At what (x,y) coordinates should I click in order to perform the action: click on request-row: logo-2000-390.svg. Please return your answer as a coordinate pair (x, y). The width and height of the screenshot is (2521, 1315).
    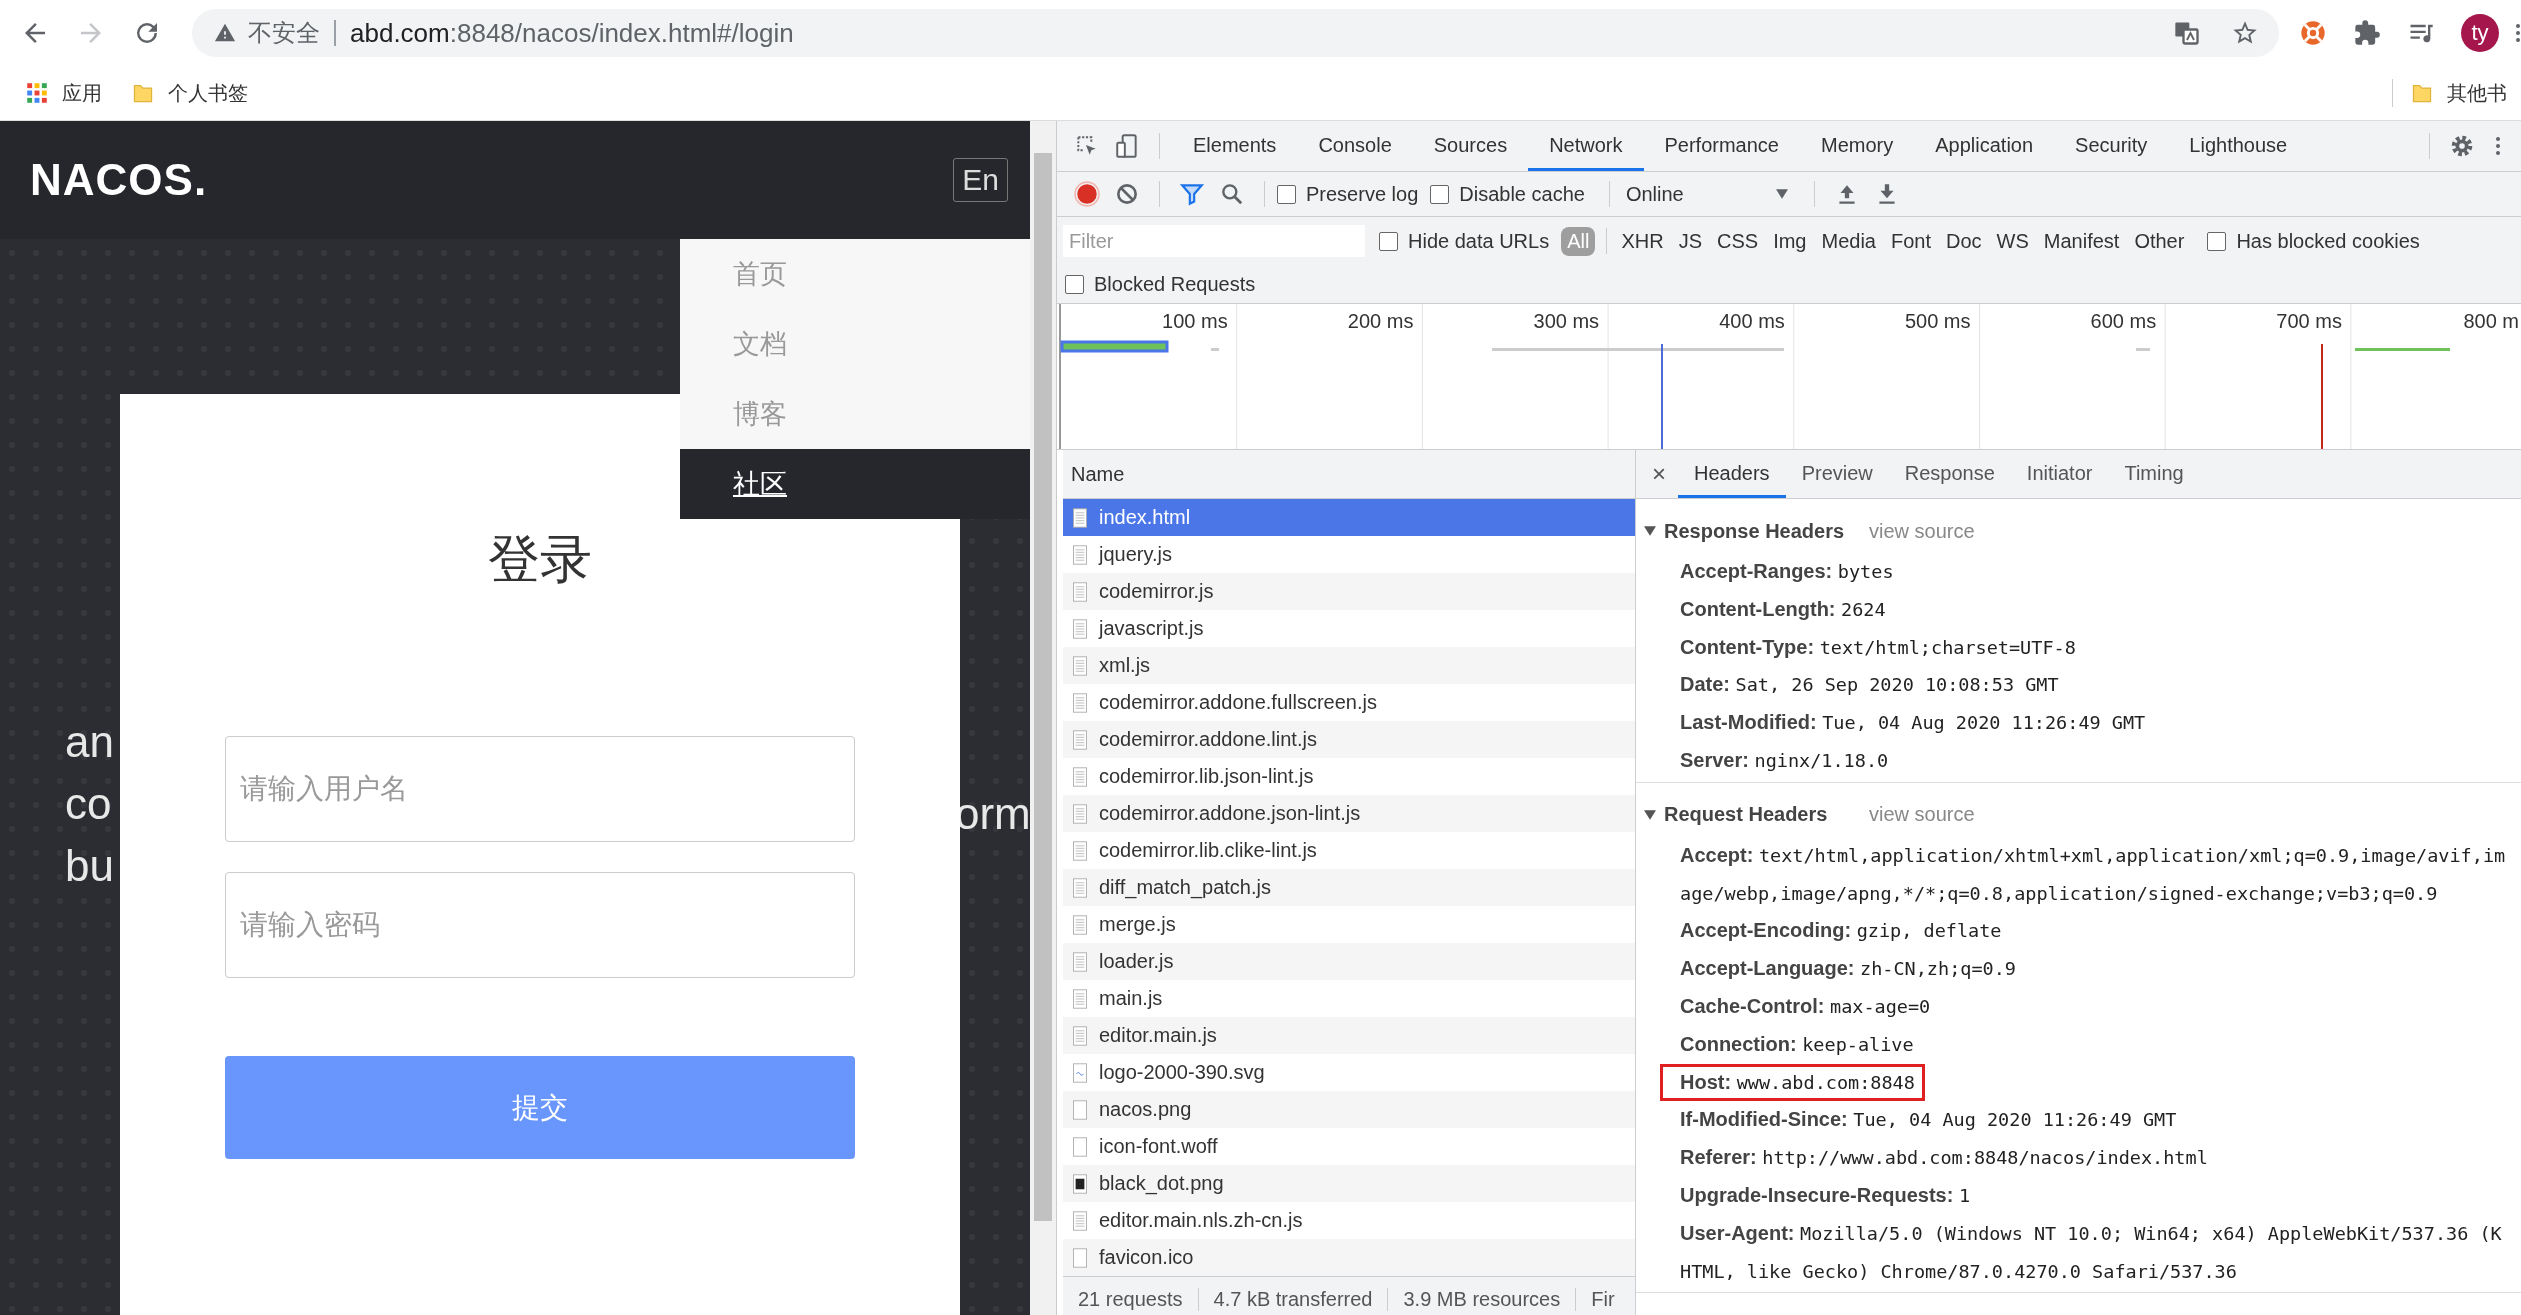
    Looking at the image, I should click on (1349, 1072).